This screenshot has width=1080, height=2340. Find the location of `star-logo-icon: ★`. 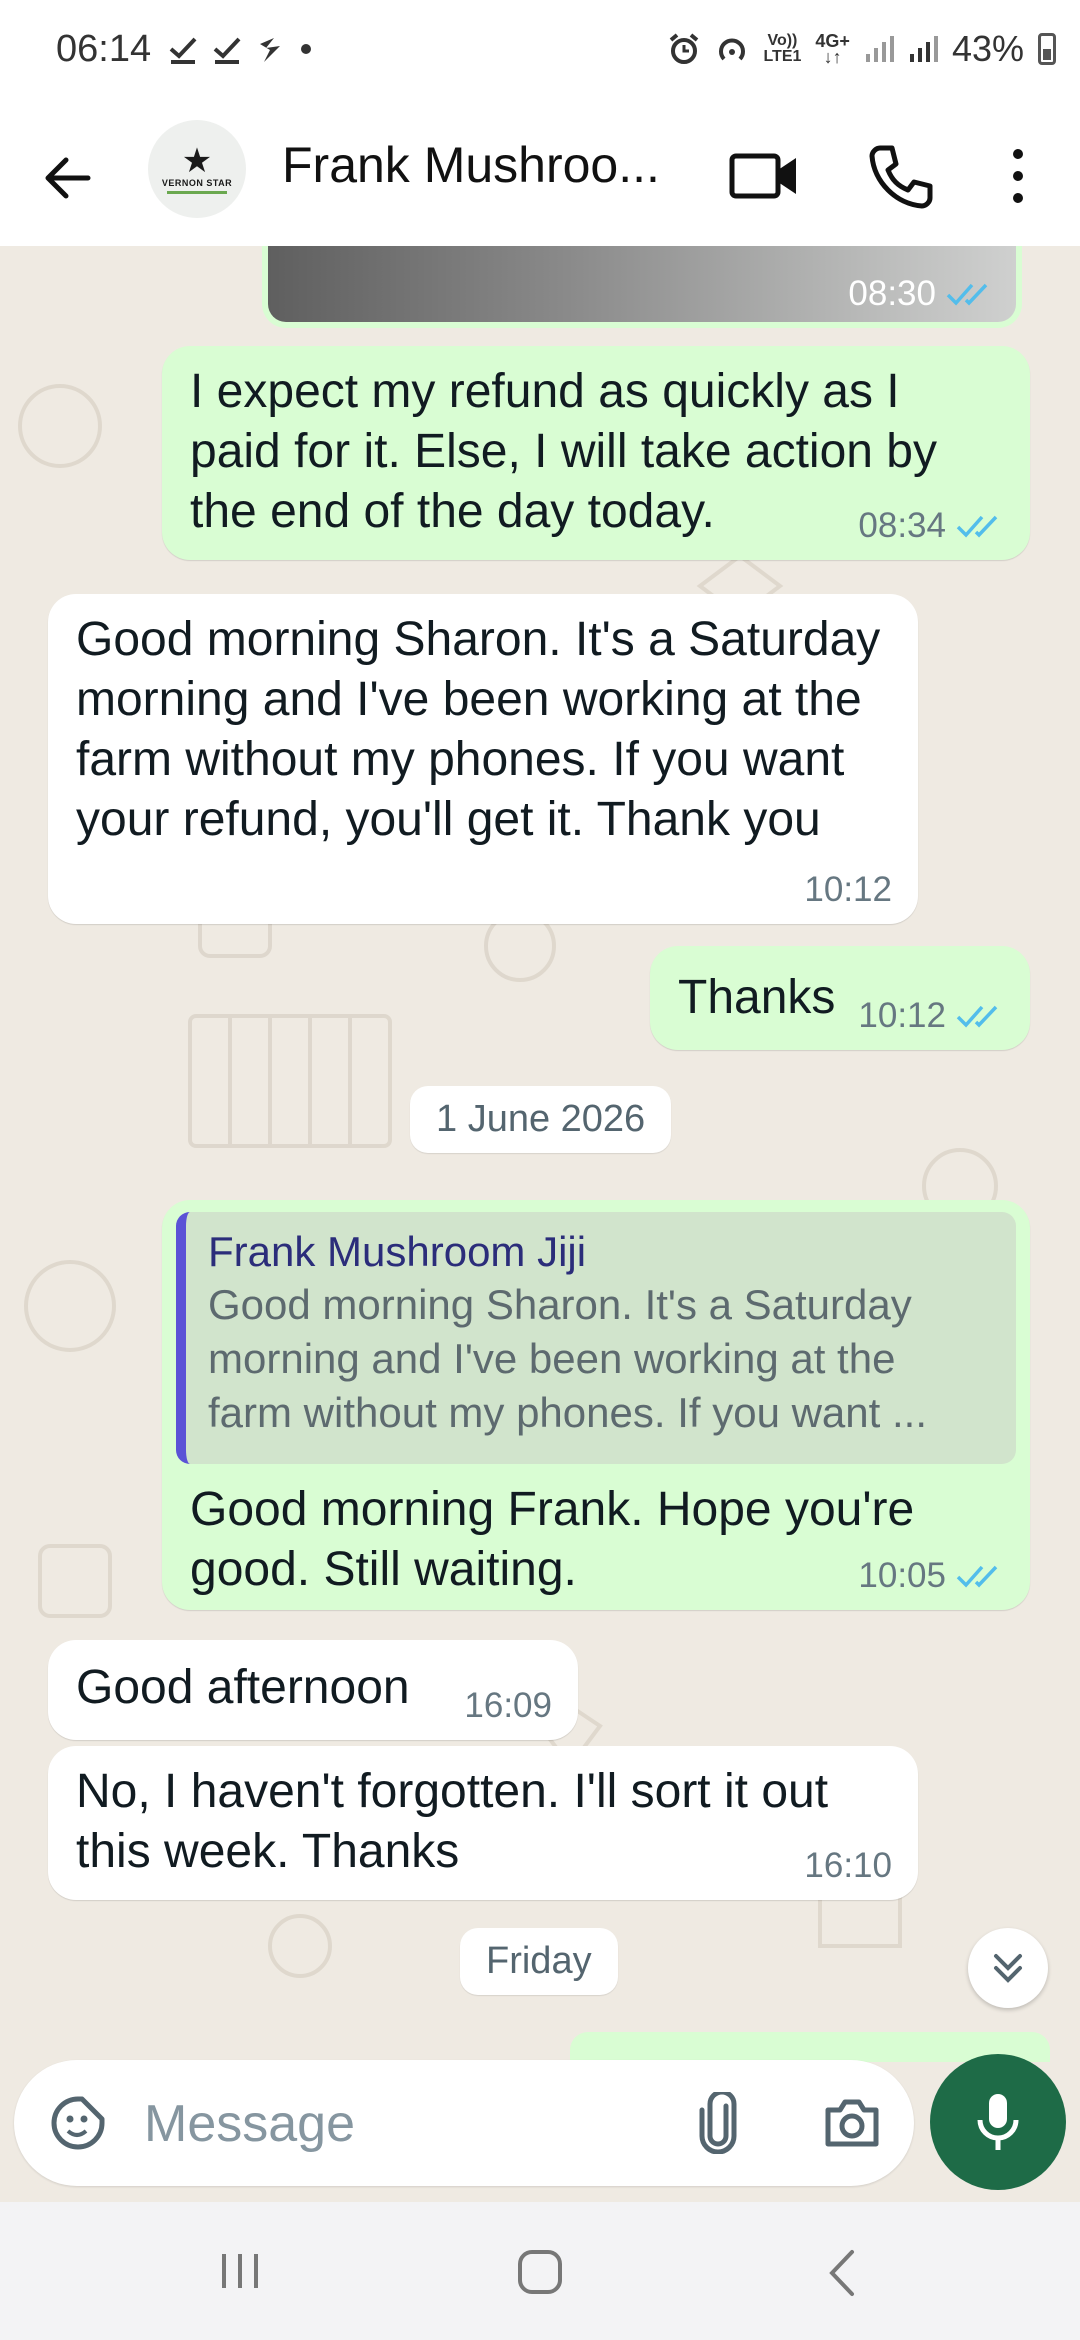

star-logo-icon: ★ is located at coordinates (197, 161).